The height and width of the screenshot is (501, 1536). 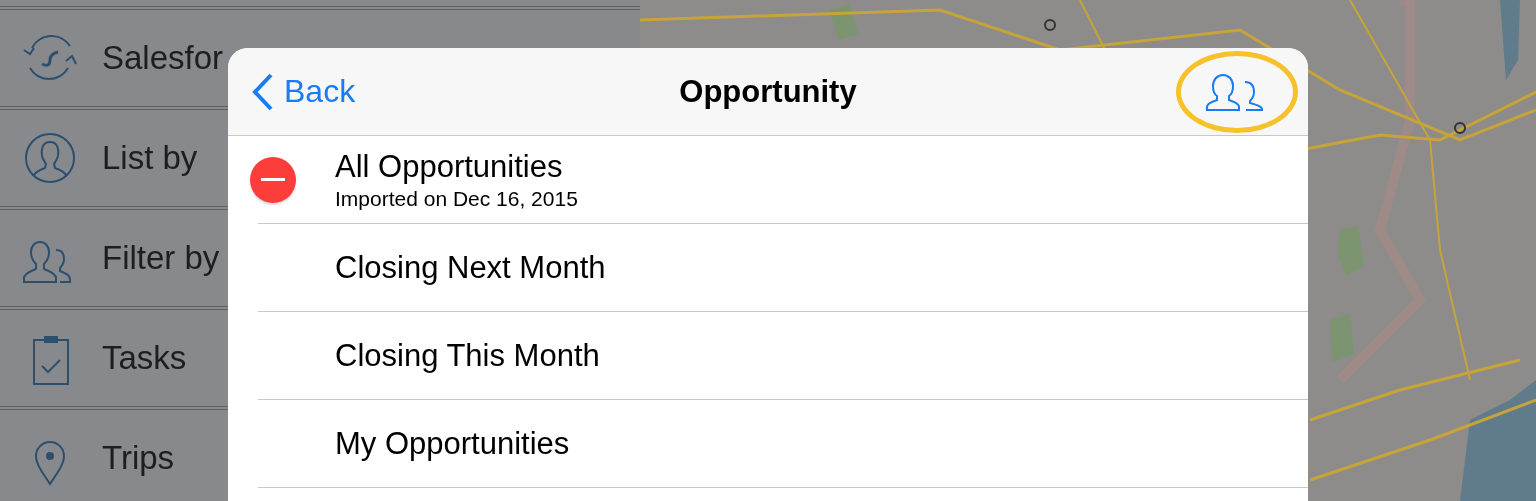 I want to click on menu-item-label: Filter by, so click(x=161, y=258).